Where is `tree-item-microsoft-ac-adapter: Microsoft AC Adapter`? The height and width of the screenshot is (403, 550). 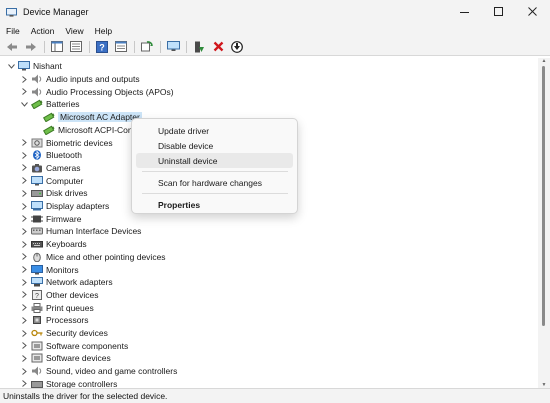 tree-item-microsoft-ac-adapter: Microsoft AC Adapter is located at coordinates (92, 117).